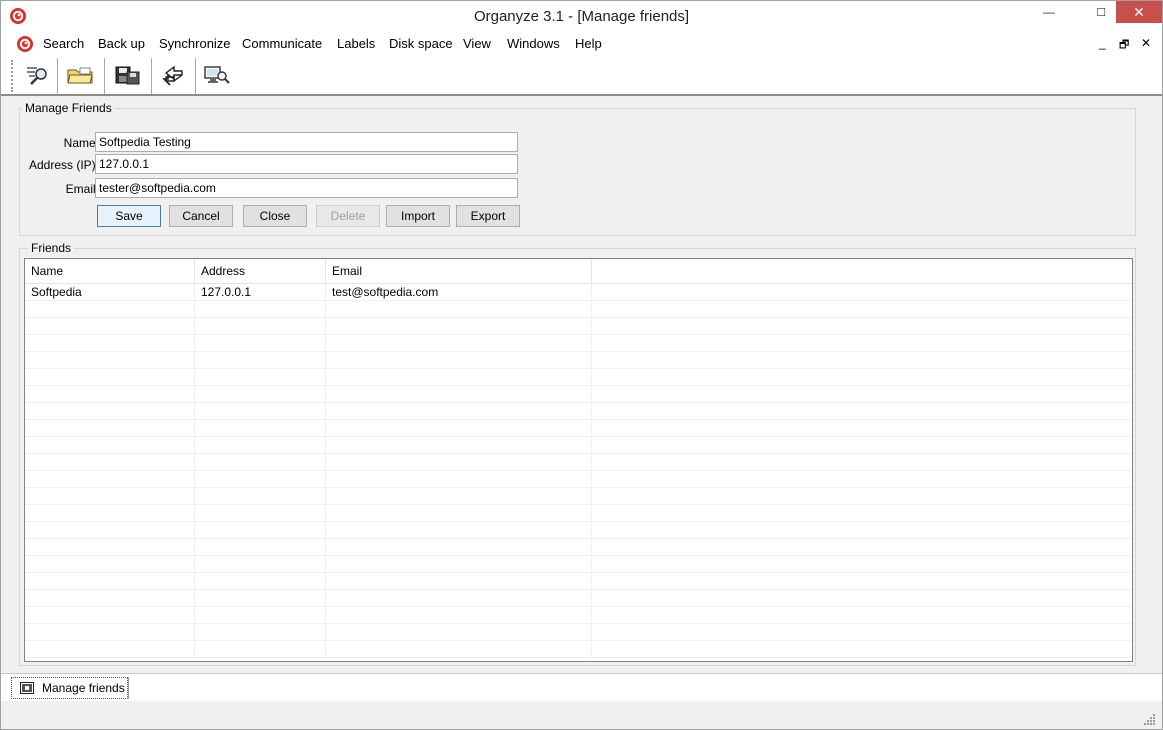 The width and height of the screenshot is (1163, 730). I want to click on status-bar, so click(581, 715).